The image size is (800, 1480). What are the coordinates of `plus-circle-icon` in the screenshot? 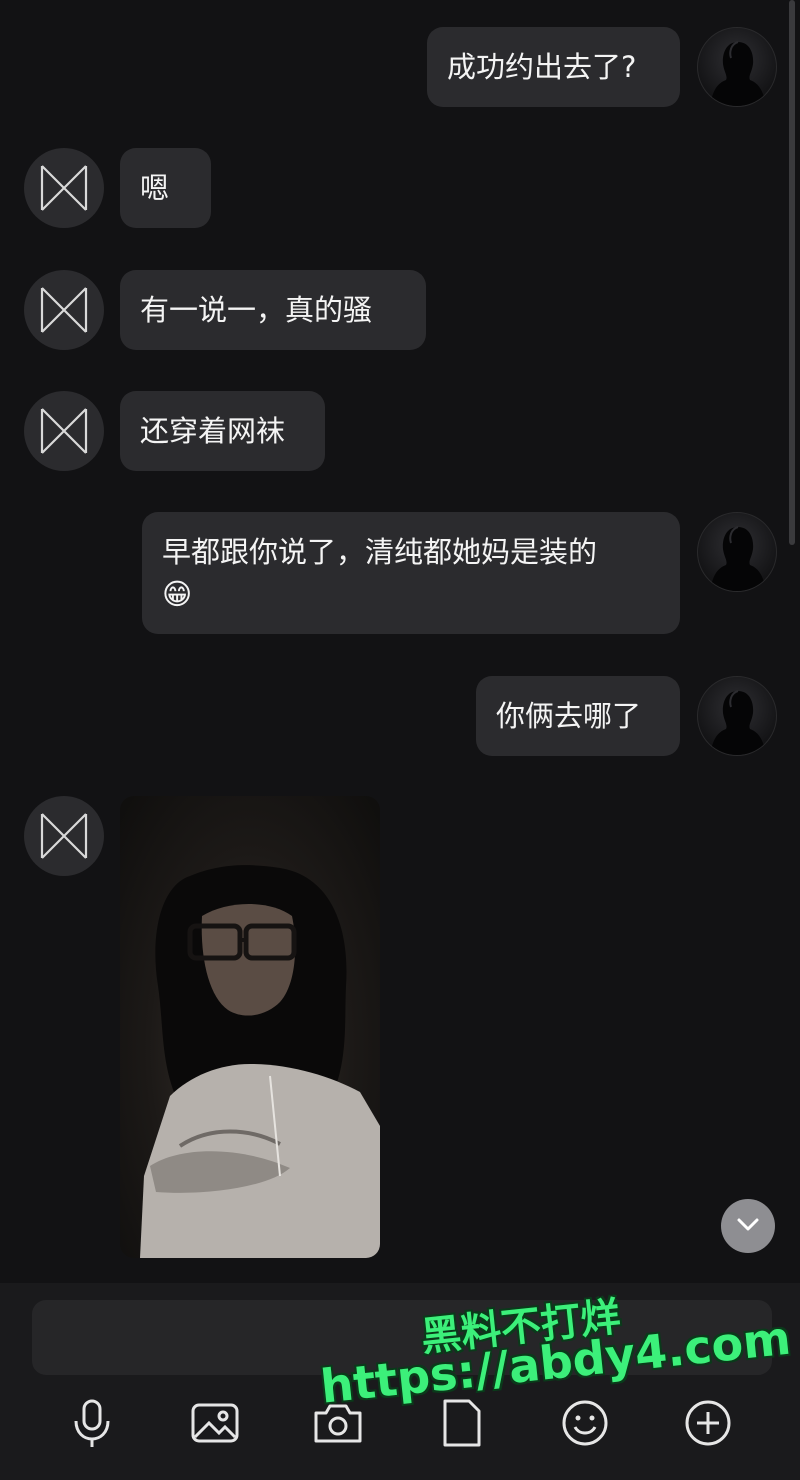 It's located at (708, 1423).